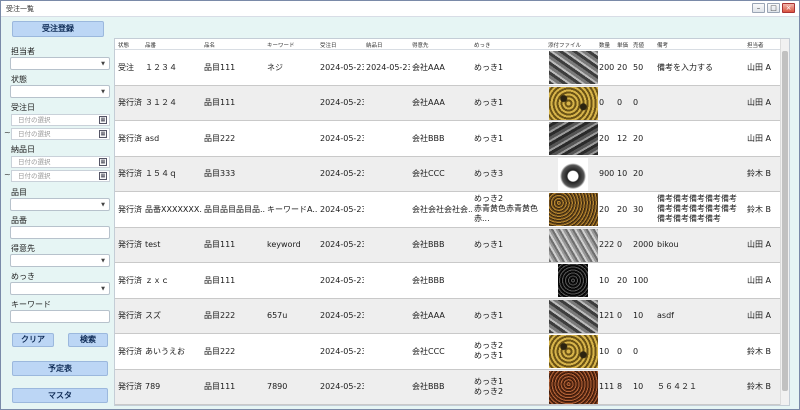  Describe the element at coordinates (58, 29) in the screenshot. I see `order-register-button: 受注登録` at that location.